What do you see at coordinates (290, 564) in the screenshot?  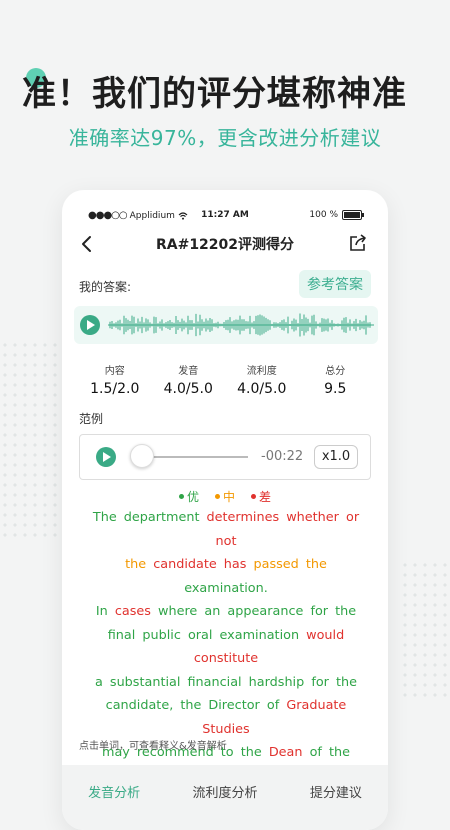 I see `passage-word: passed the` at bounding box center [290, 564].